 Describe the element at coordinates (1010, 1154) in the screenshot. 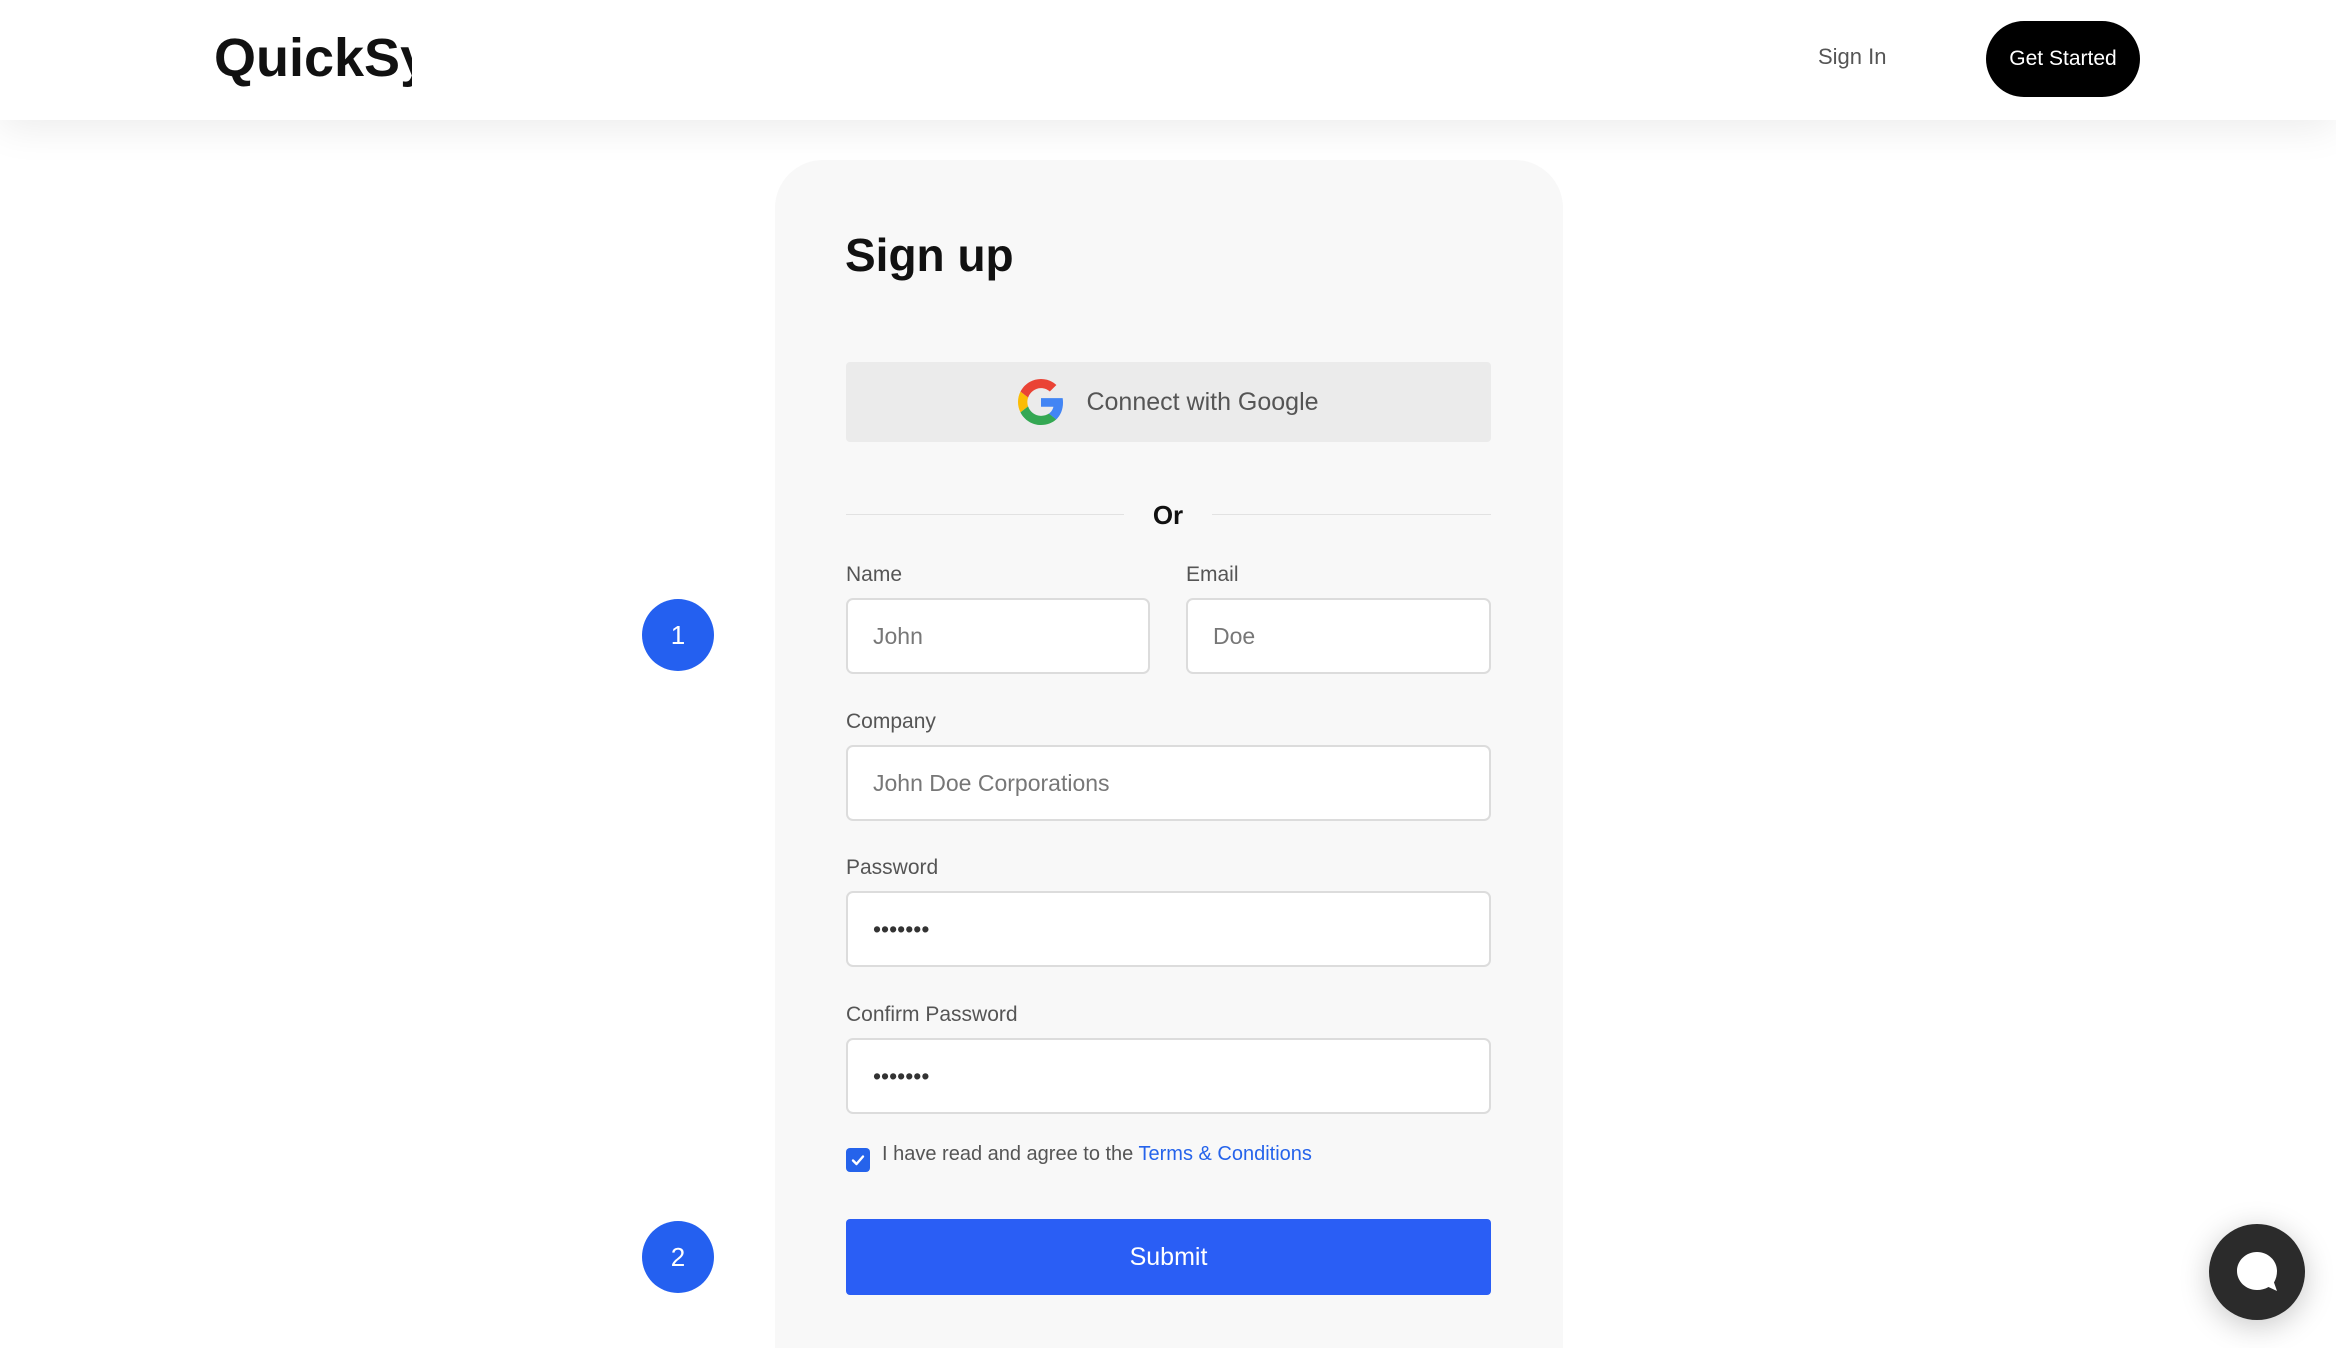

I see `terms-agreement-text: I have read and agree to the` at that location.